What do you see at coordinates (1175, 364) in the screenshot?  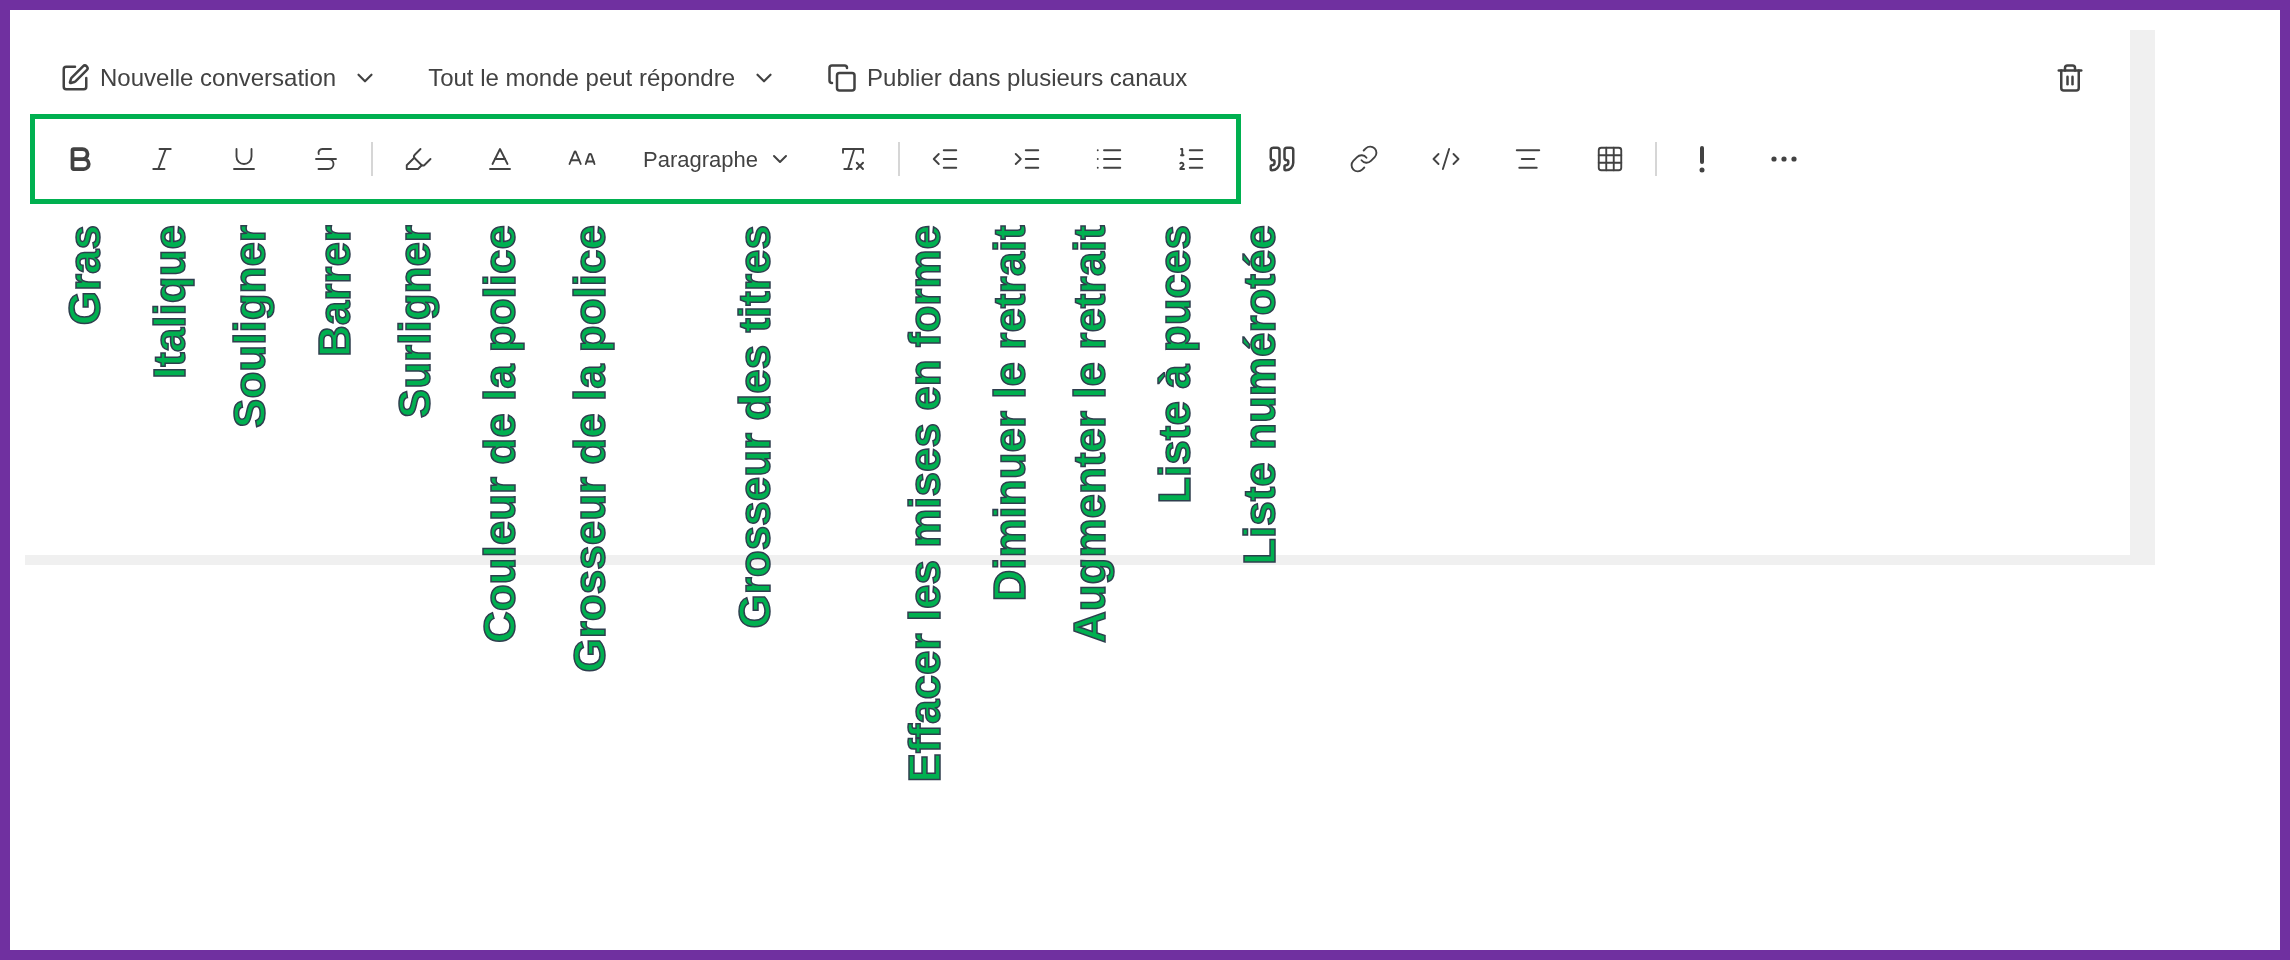 I see `annotation-label: Liste à puces` at bounding box center [1175, 364].